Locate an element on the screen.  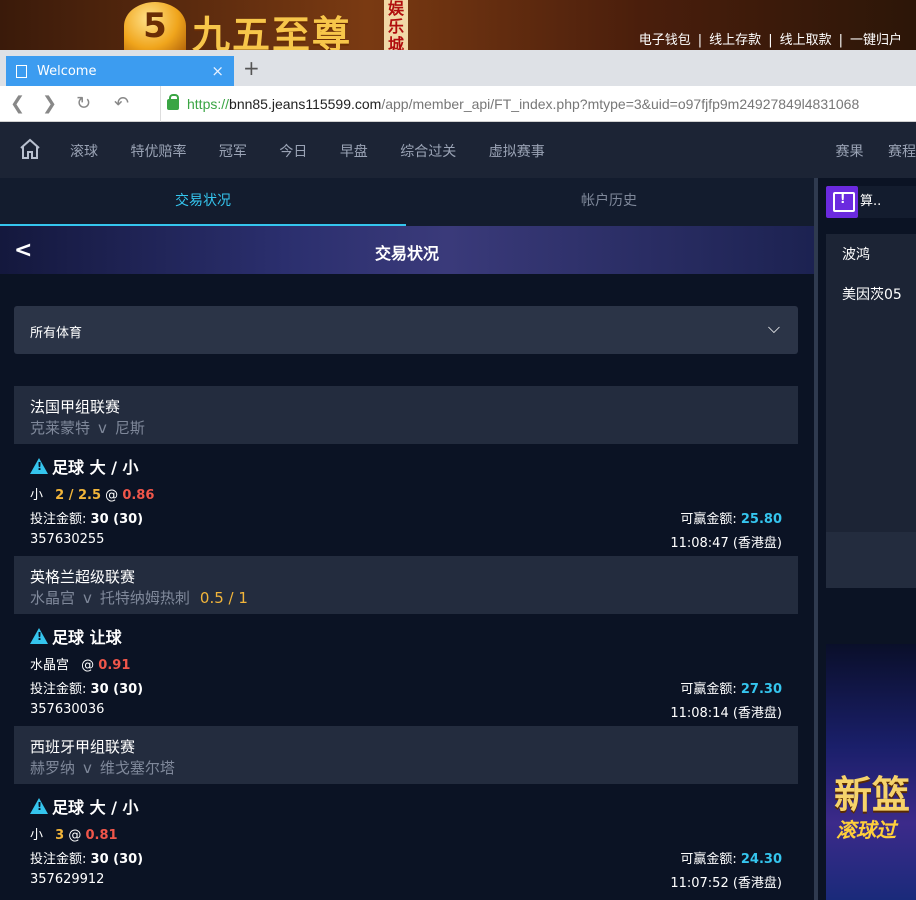
close-icon: × is located at coordinates (217, 71).